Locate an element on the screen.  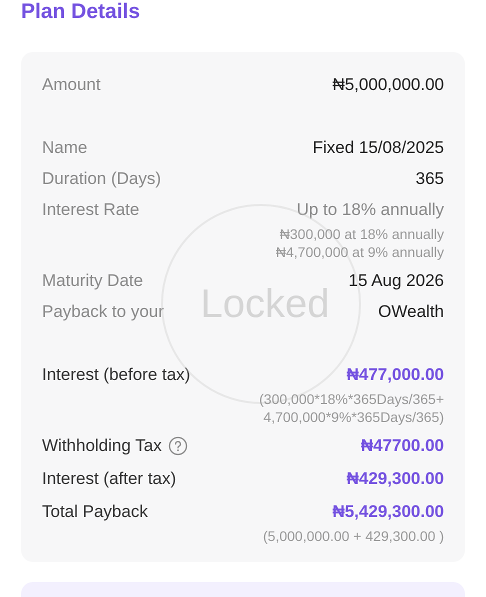
page-title: Plan Details is located at coordinates (81, 12).